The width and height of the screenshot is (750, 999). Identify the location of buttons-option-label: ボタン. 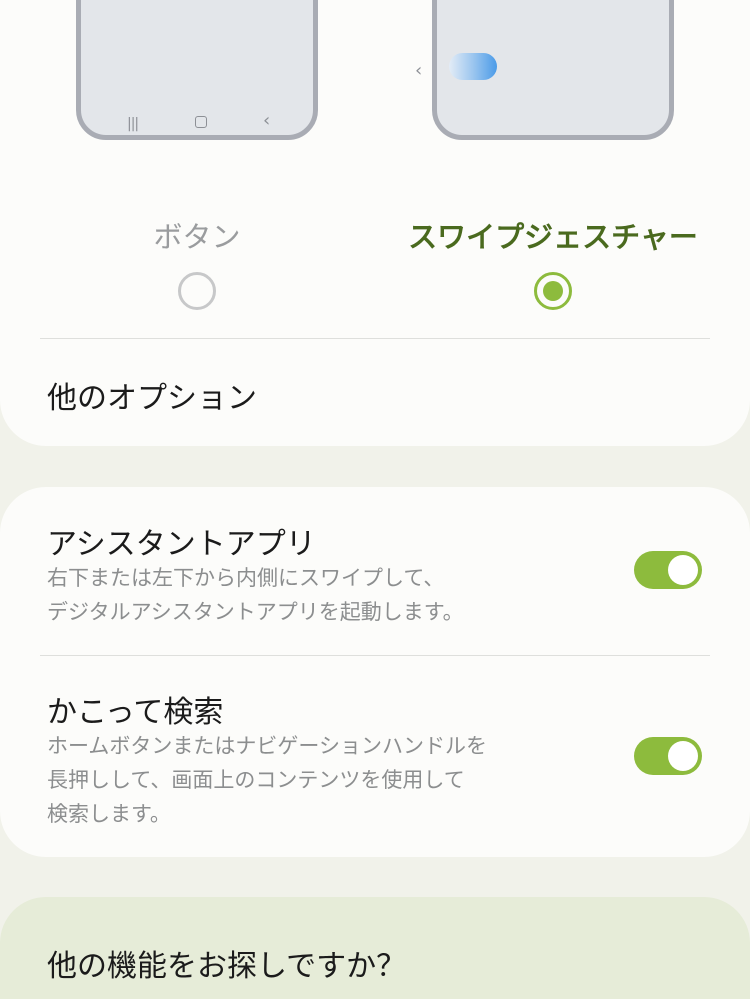
(197, 235).